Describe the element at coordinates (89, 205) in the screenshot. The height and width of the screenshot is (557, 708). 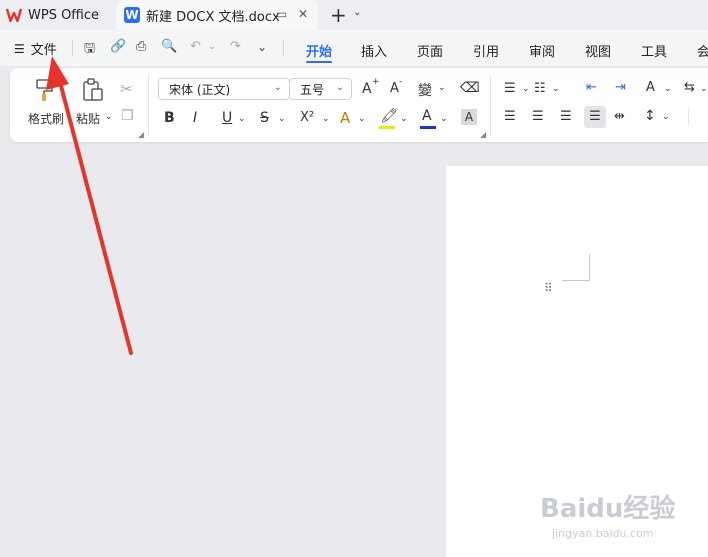
I see `red-annotation-arrow` at that location.